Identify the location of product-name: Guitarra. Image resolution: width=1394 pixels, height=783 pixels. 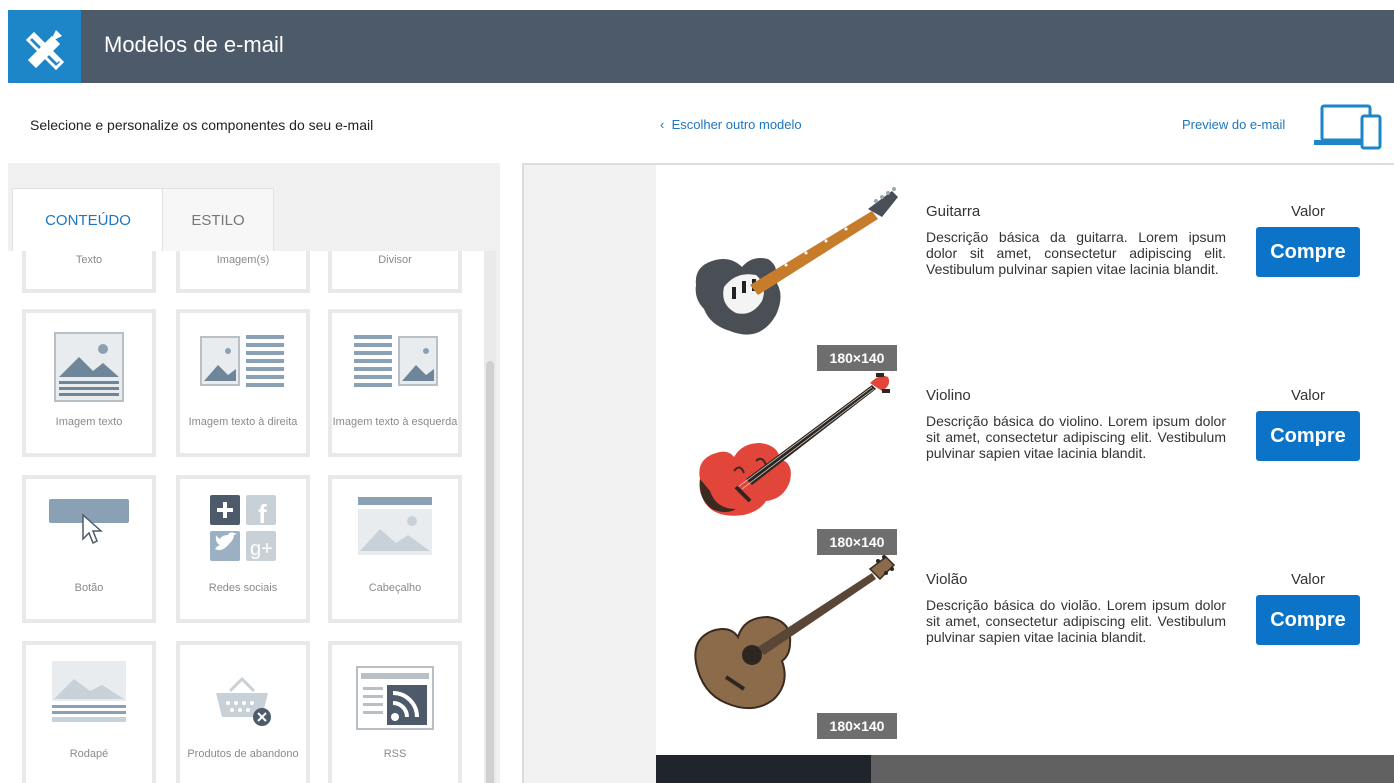
(953, 211).